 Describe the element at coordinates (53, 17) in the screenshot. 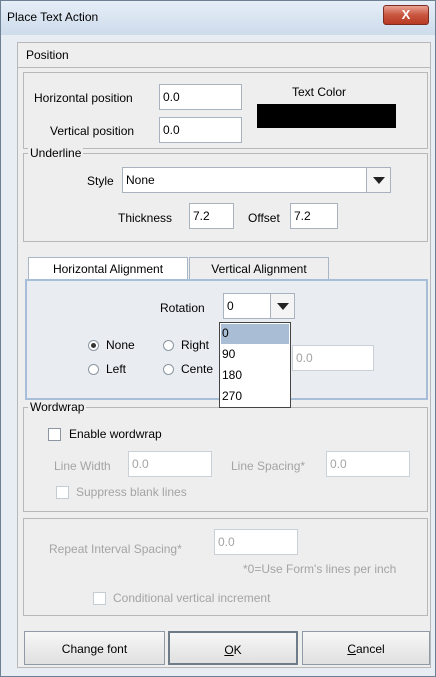

I see `window-title: Place Text Action` at that location.